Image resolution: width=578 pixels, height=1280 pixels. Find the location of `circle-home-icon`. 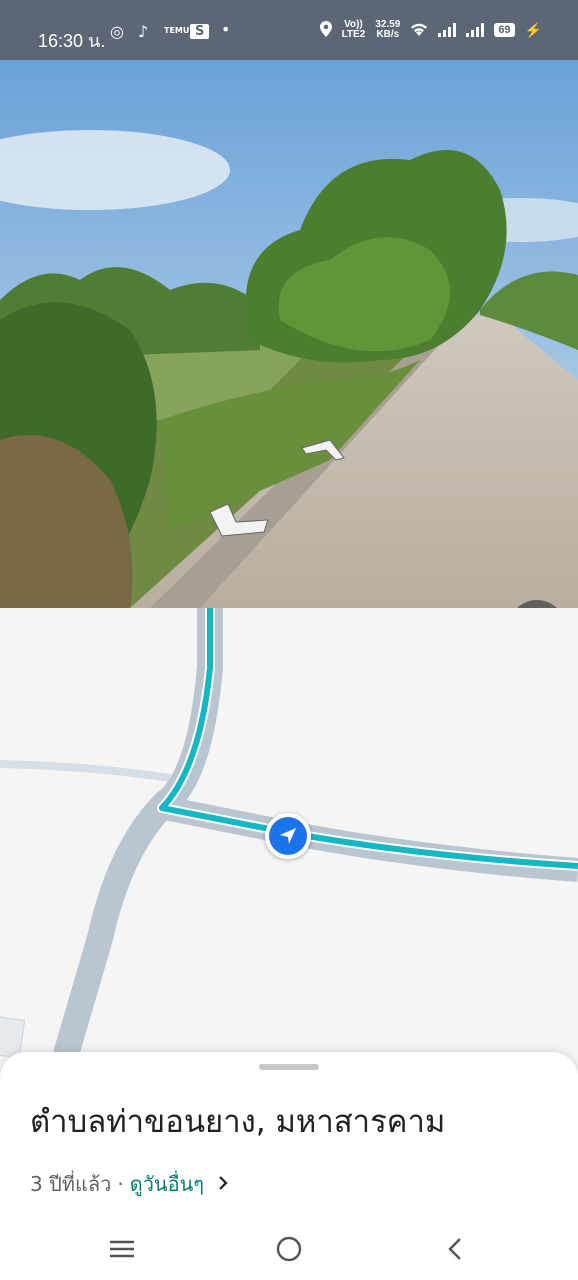

circle-home-icon is located at coordinates (289, 1251).